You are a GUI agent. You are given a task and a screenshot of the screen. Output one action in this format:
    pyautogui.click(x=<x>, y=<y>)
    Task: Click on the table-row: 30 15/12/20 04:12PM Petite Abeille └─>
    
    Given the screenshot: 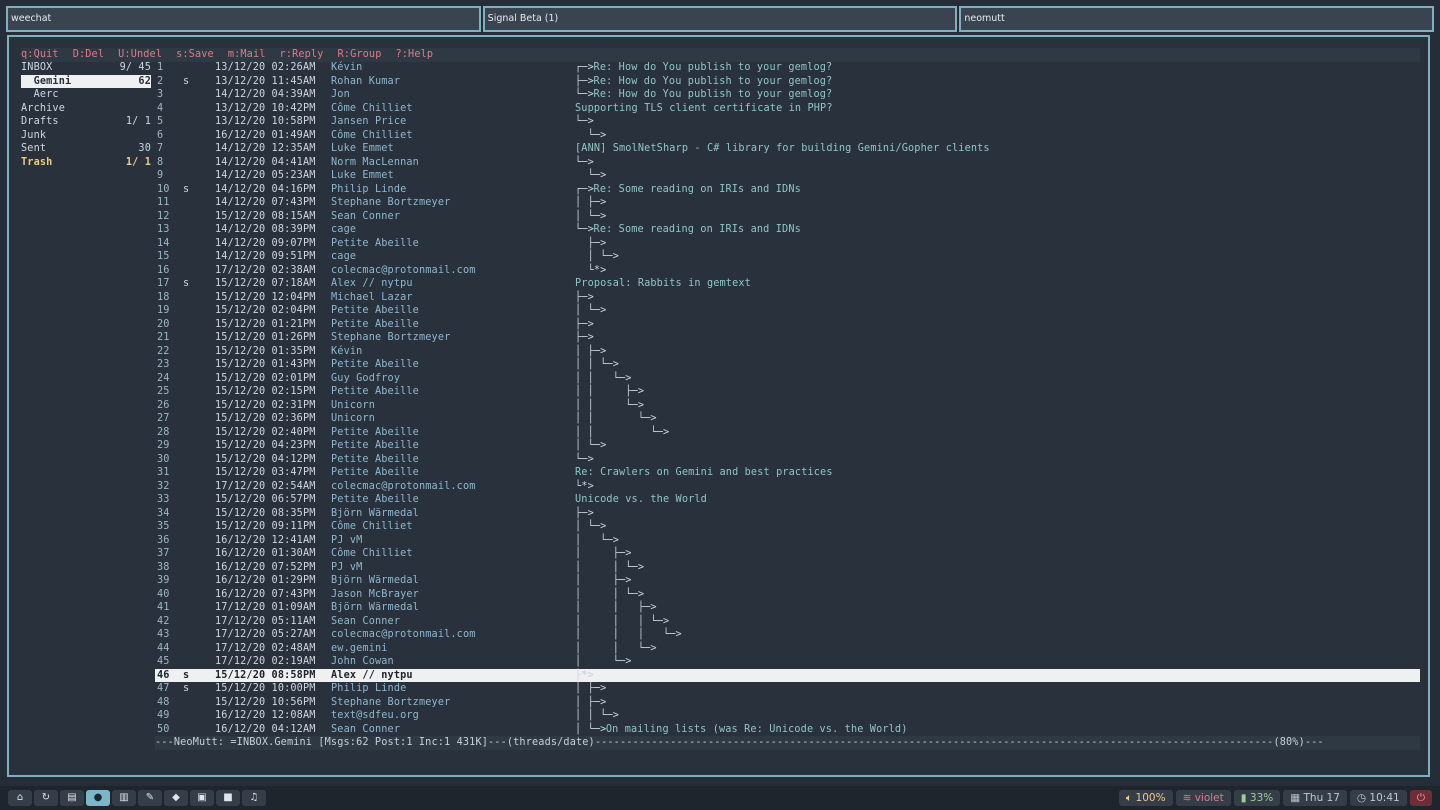 What is the action you would take?
    pyautogui.click(x=787, y=460)
    